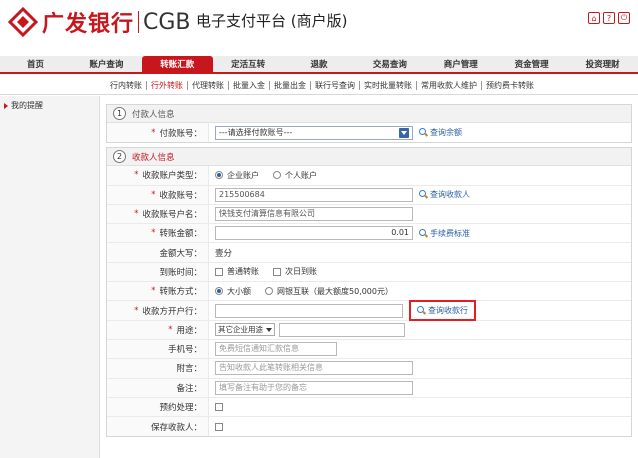 This screenshot has width=638, height=458. I want to click on payer-account-select: ---请选择付款账号---, so click(314, 132).